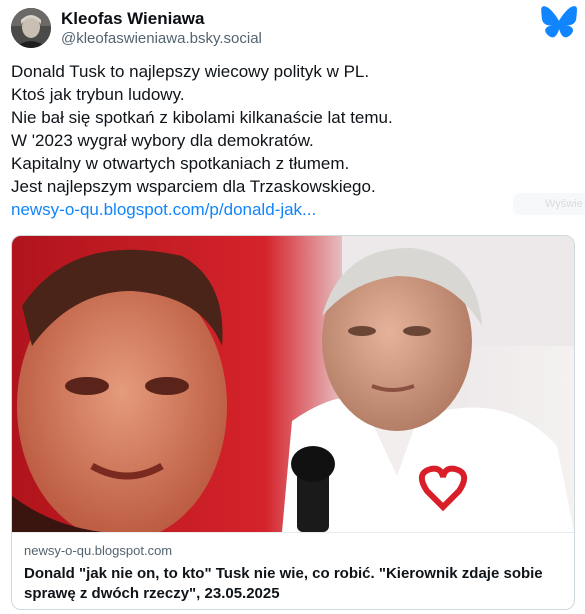 The height and width of the screenshot is (614, 585). Describe the element at coordinates (162, 140) in the screenshot. I see `post-line: W '2023 wygrał wybory dla demokratów.` at that location.